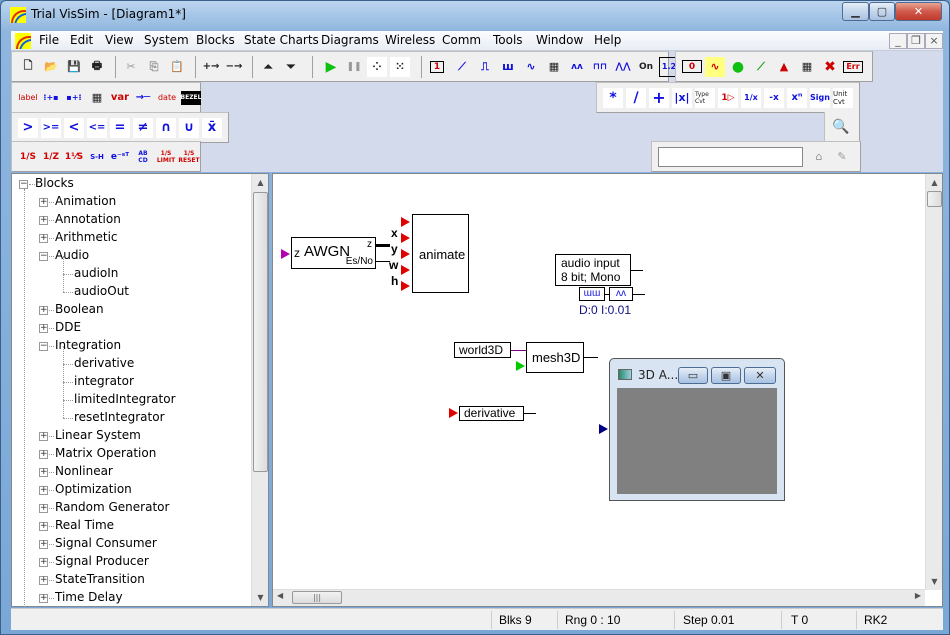 The image size is (950, 635). What do you see at coordinates (692, 66) in the screenshot?
I see `display-block-icon: 0` at bounding box center [692, 66].